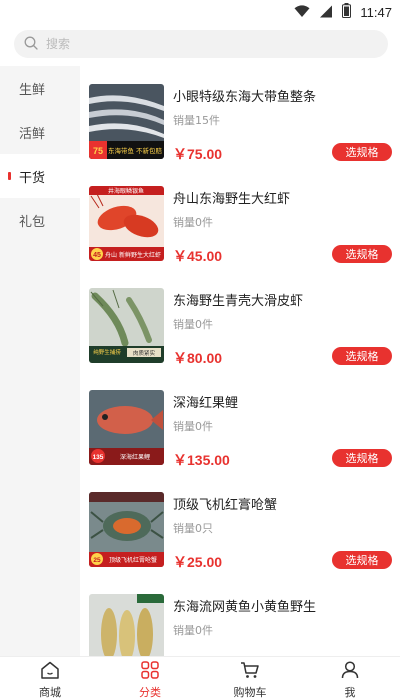 The height and width of the screenshot is (700, 400). I want to click on product-price: ￥25.00, so click(198, 562).